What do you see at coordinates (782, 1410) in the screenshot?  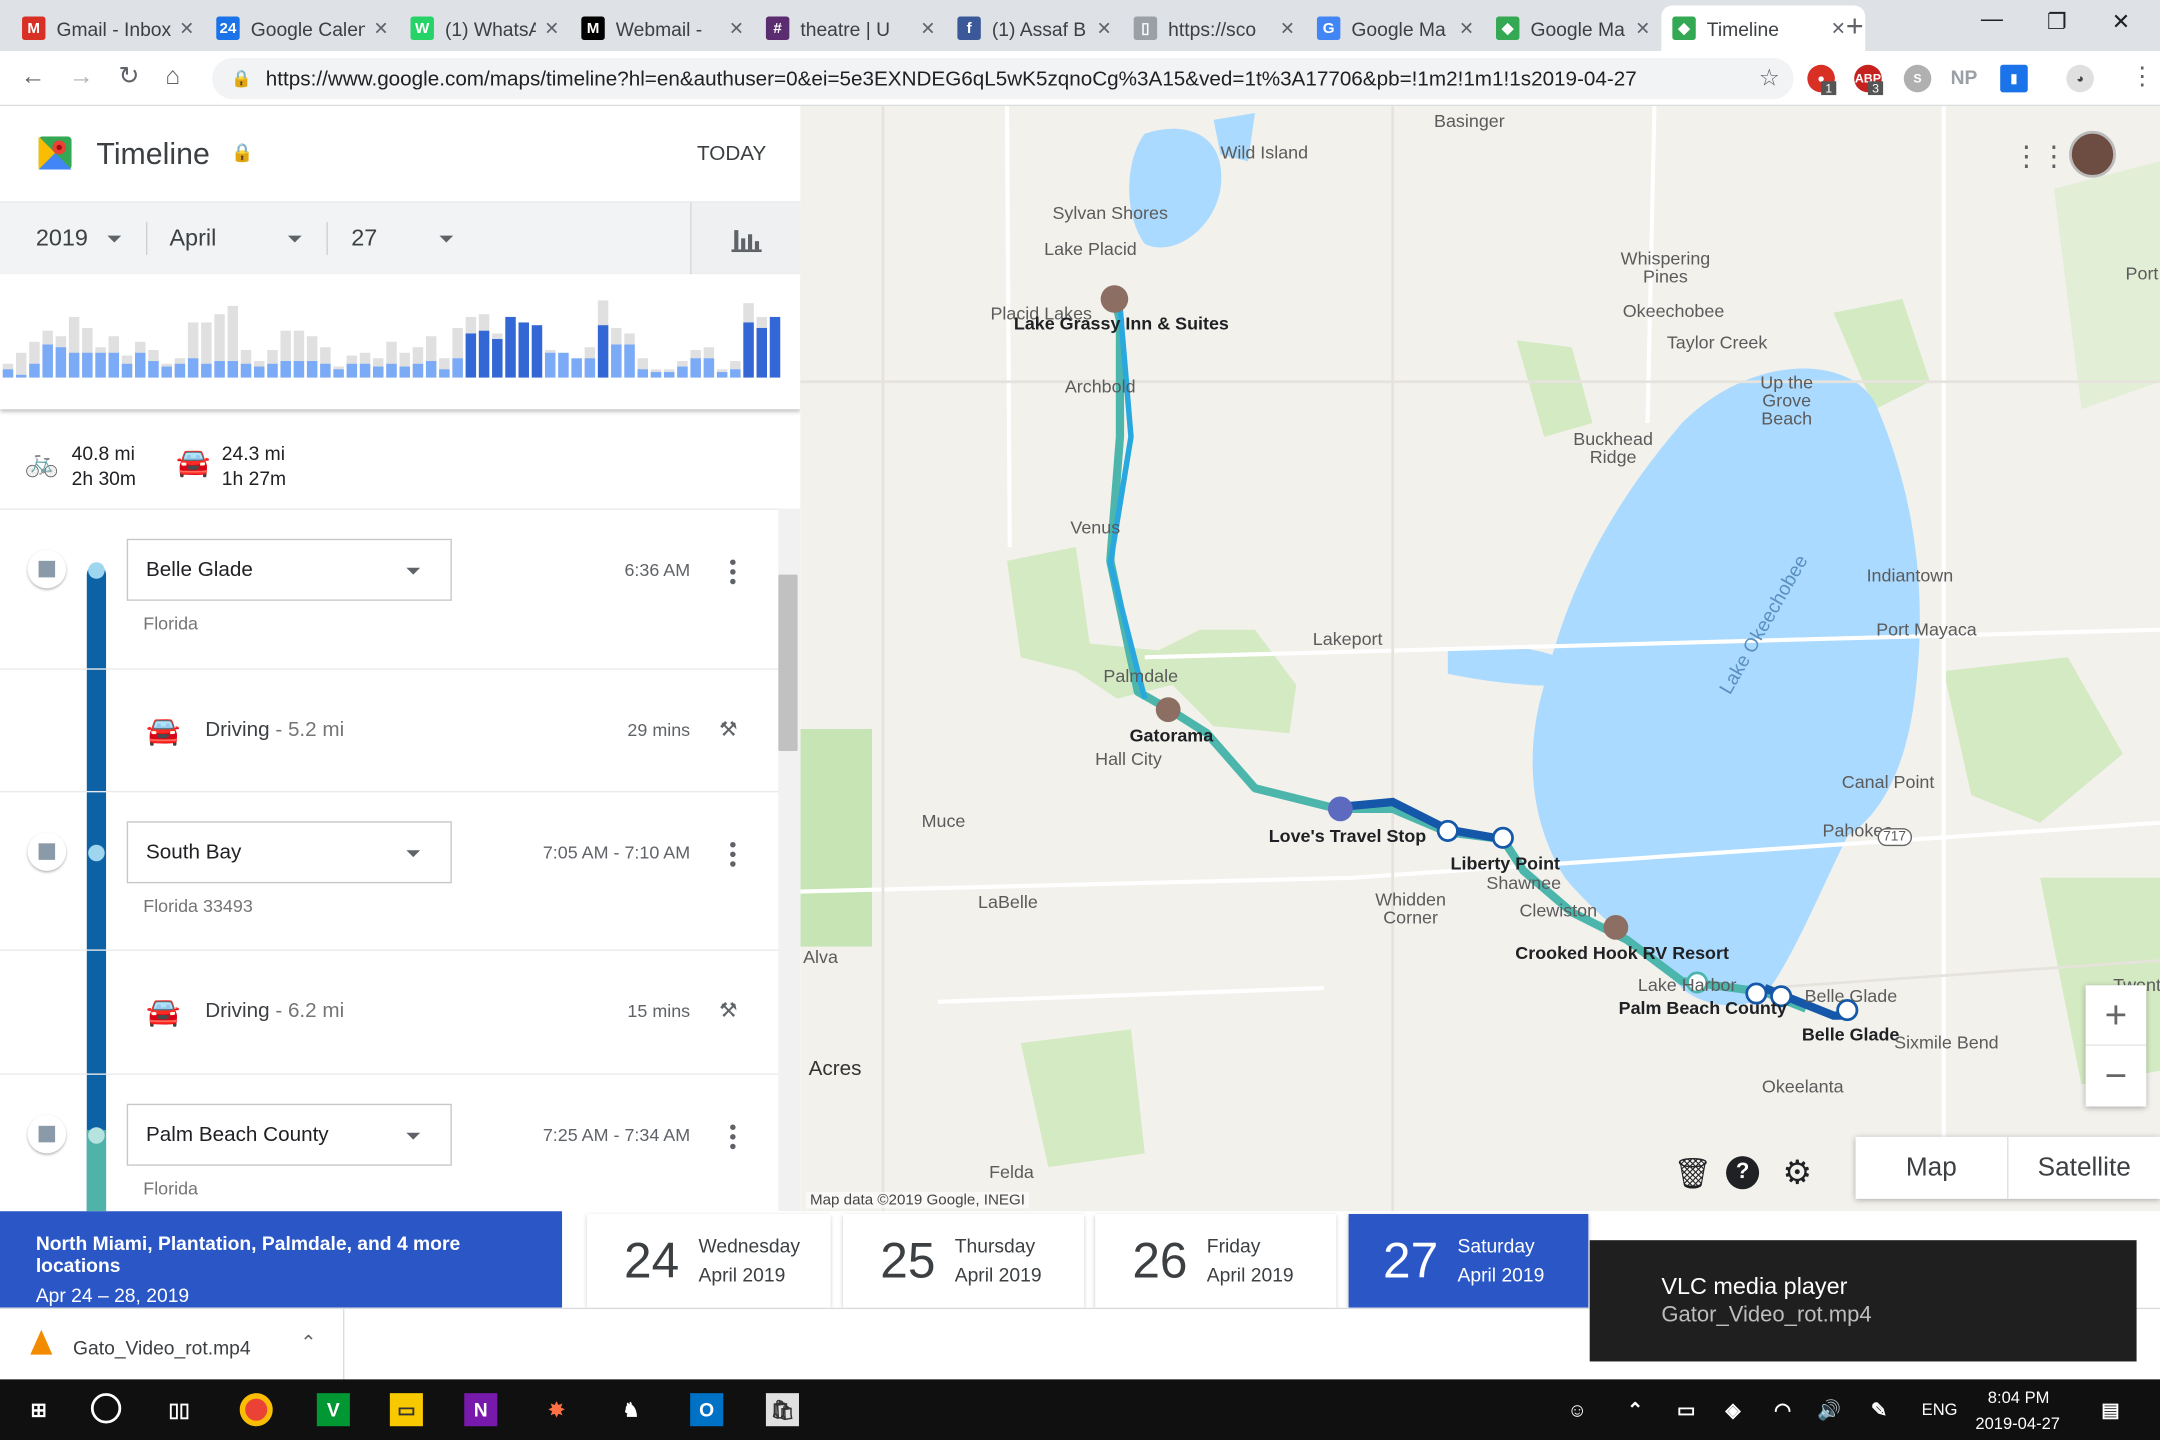 I see `store-icon: 🛍` at bounding box center [782, 1410].